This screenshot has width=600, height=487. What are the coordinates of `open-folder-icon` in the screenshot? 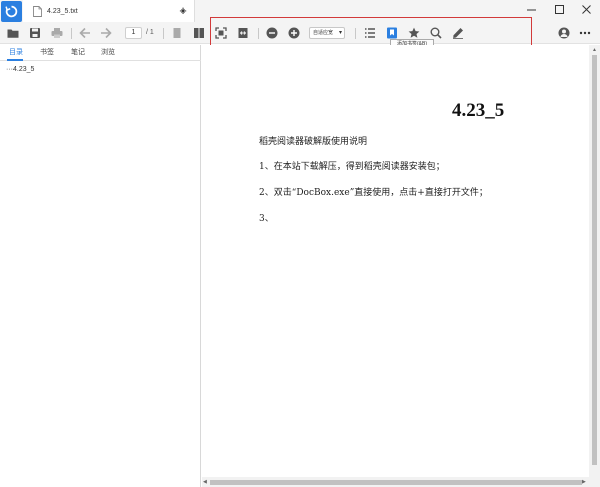 It's located at (13, 33).